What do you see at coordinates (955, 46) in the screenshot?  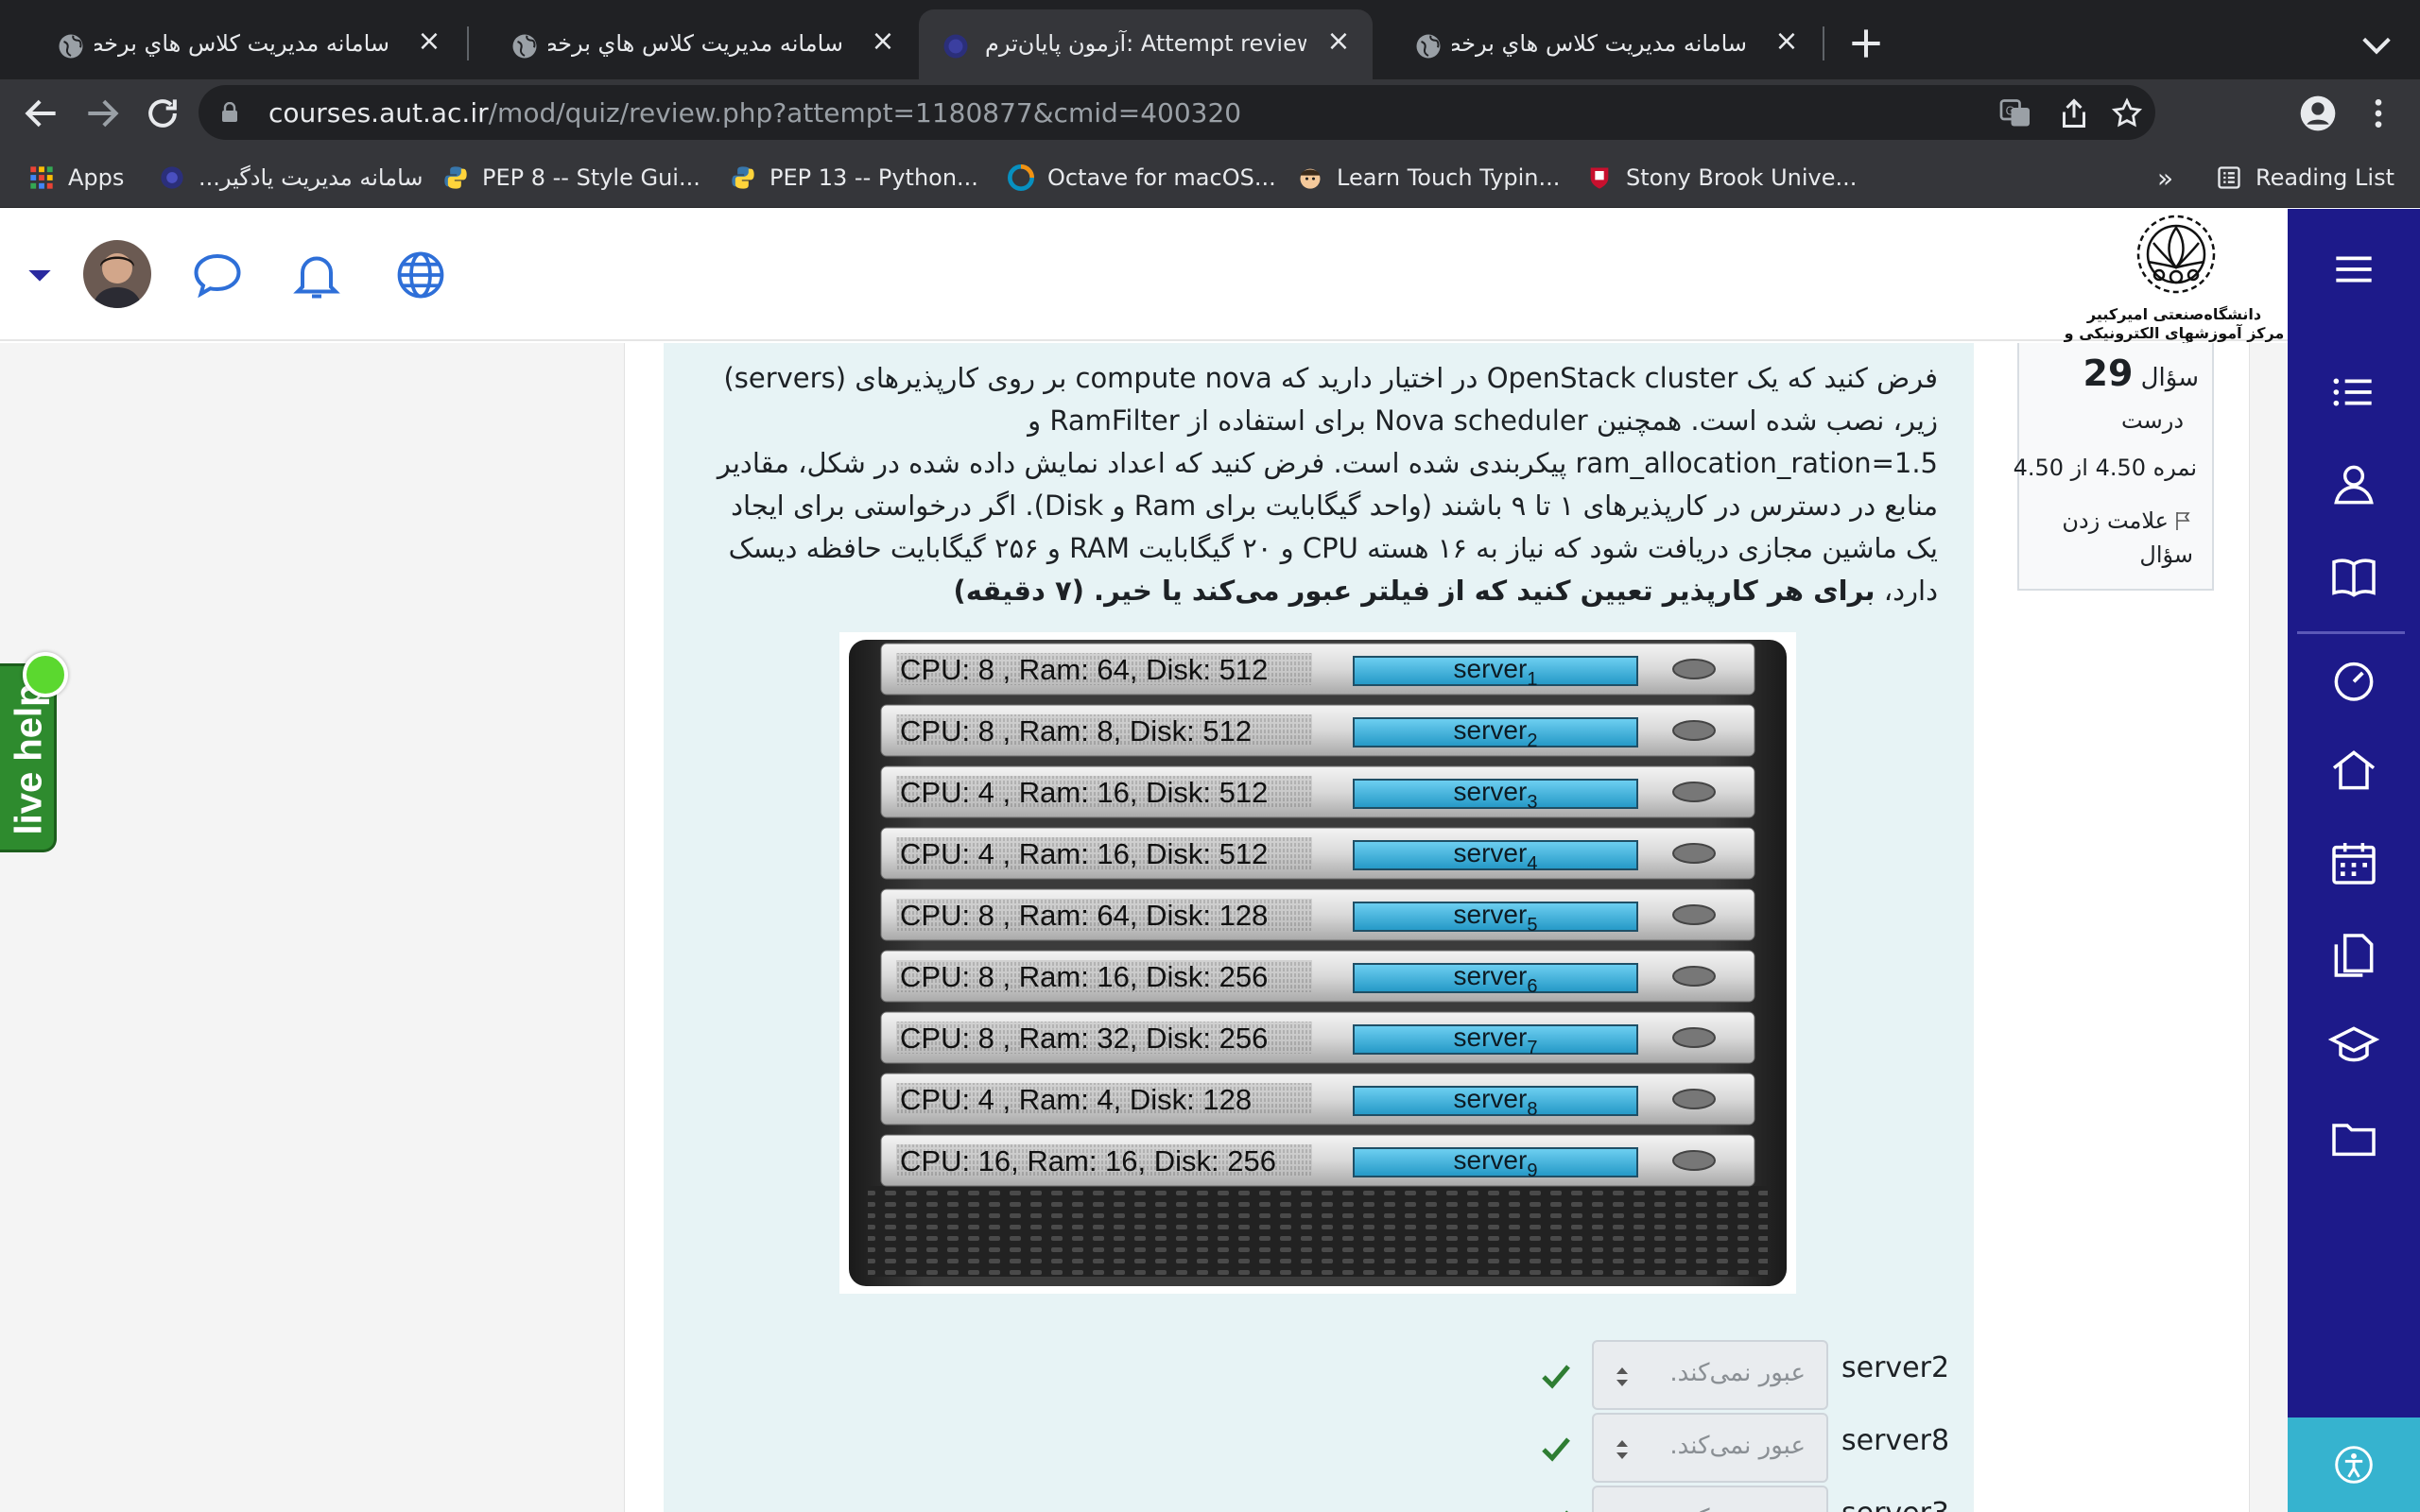 I see `moodle-favicon-icon` at bounding box center [955, 46].